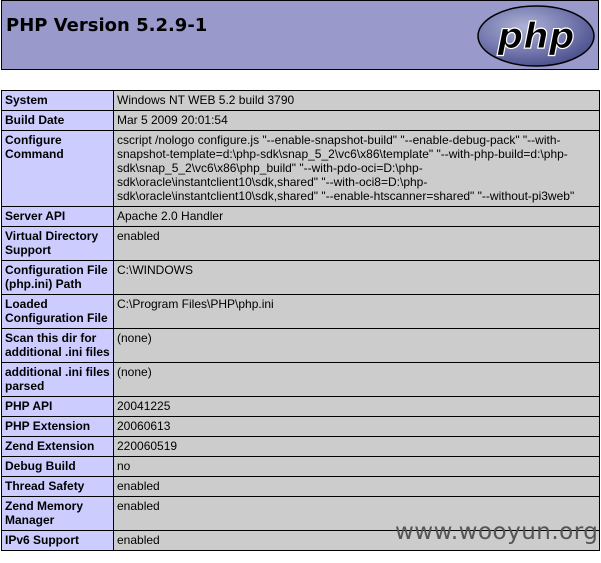 The width and height of the screenshot is (601, 563). What do you see at coordinates (57, 120) in the screenshot?
I see `info-key: Build Date` at bounding box center [57, 120].